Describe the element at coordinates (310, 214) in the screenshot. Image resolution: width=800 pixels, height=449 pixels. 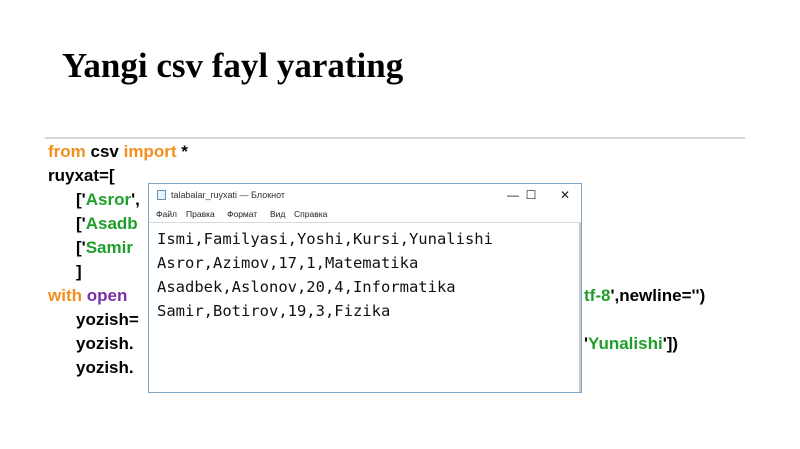
I see `menu-help: Справка` at that location.